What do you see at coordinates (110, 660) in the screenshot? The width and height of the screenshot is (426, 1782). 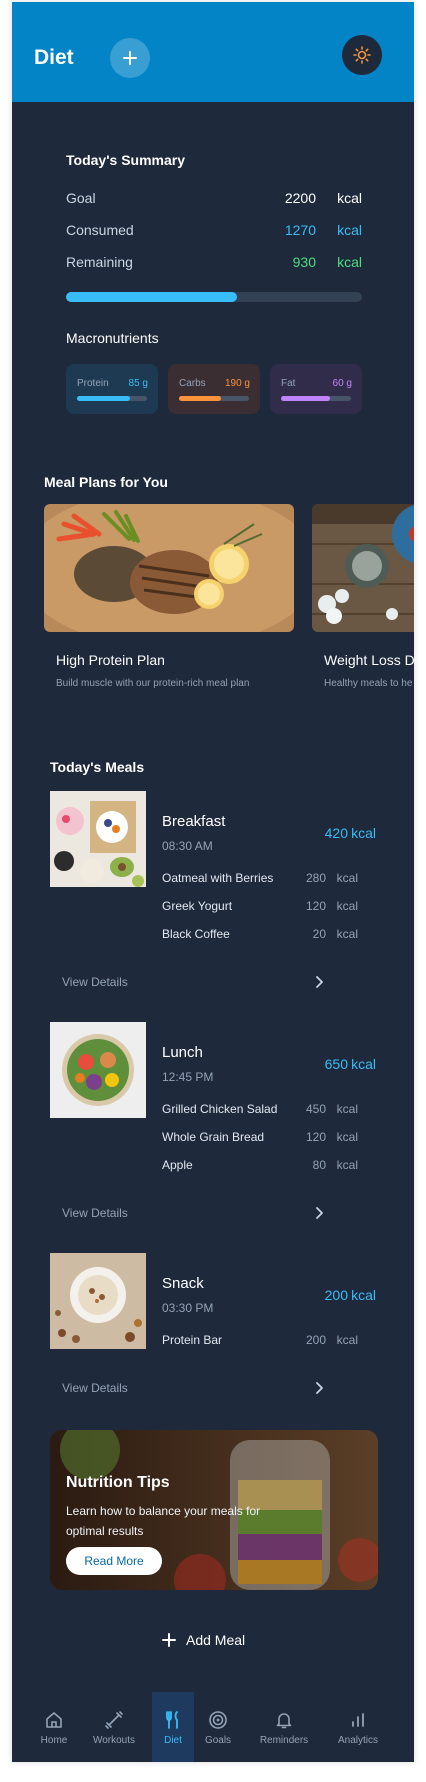 I see `meal-plan-name: High Protein Plan` at bounding box center [110, 660].